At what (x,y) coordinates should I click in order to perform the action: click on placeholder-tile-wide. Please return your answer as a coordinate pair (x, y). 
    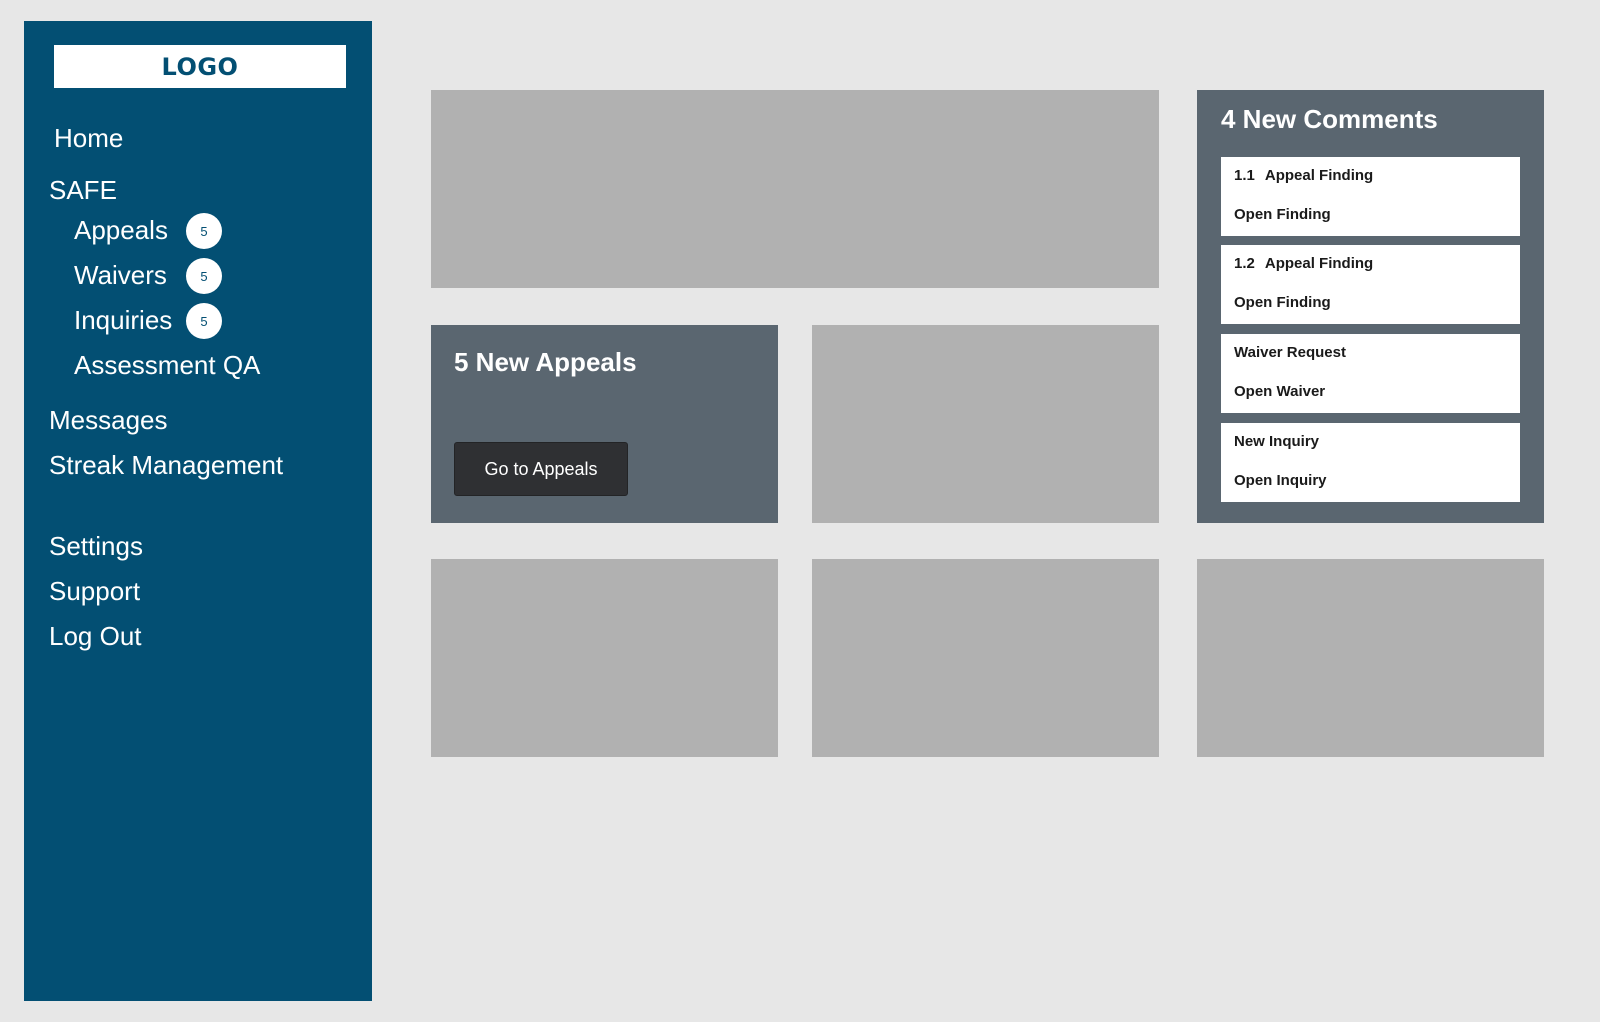
    Looking at the image, I should click on (795, 189).